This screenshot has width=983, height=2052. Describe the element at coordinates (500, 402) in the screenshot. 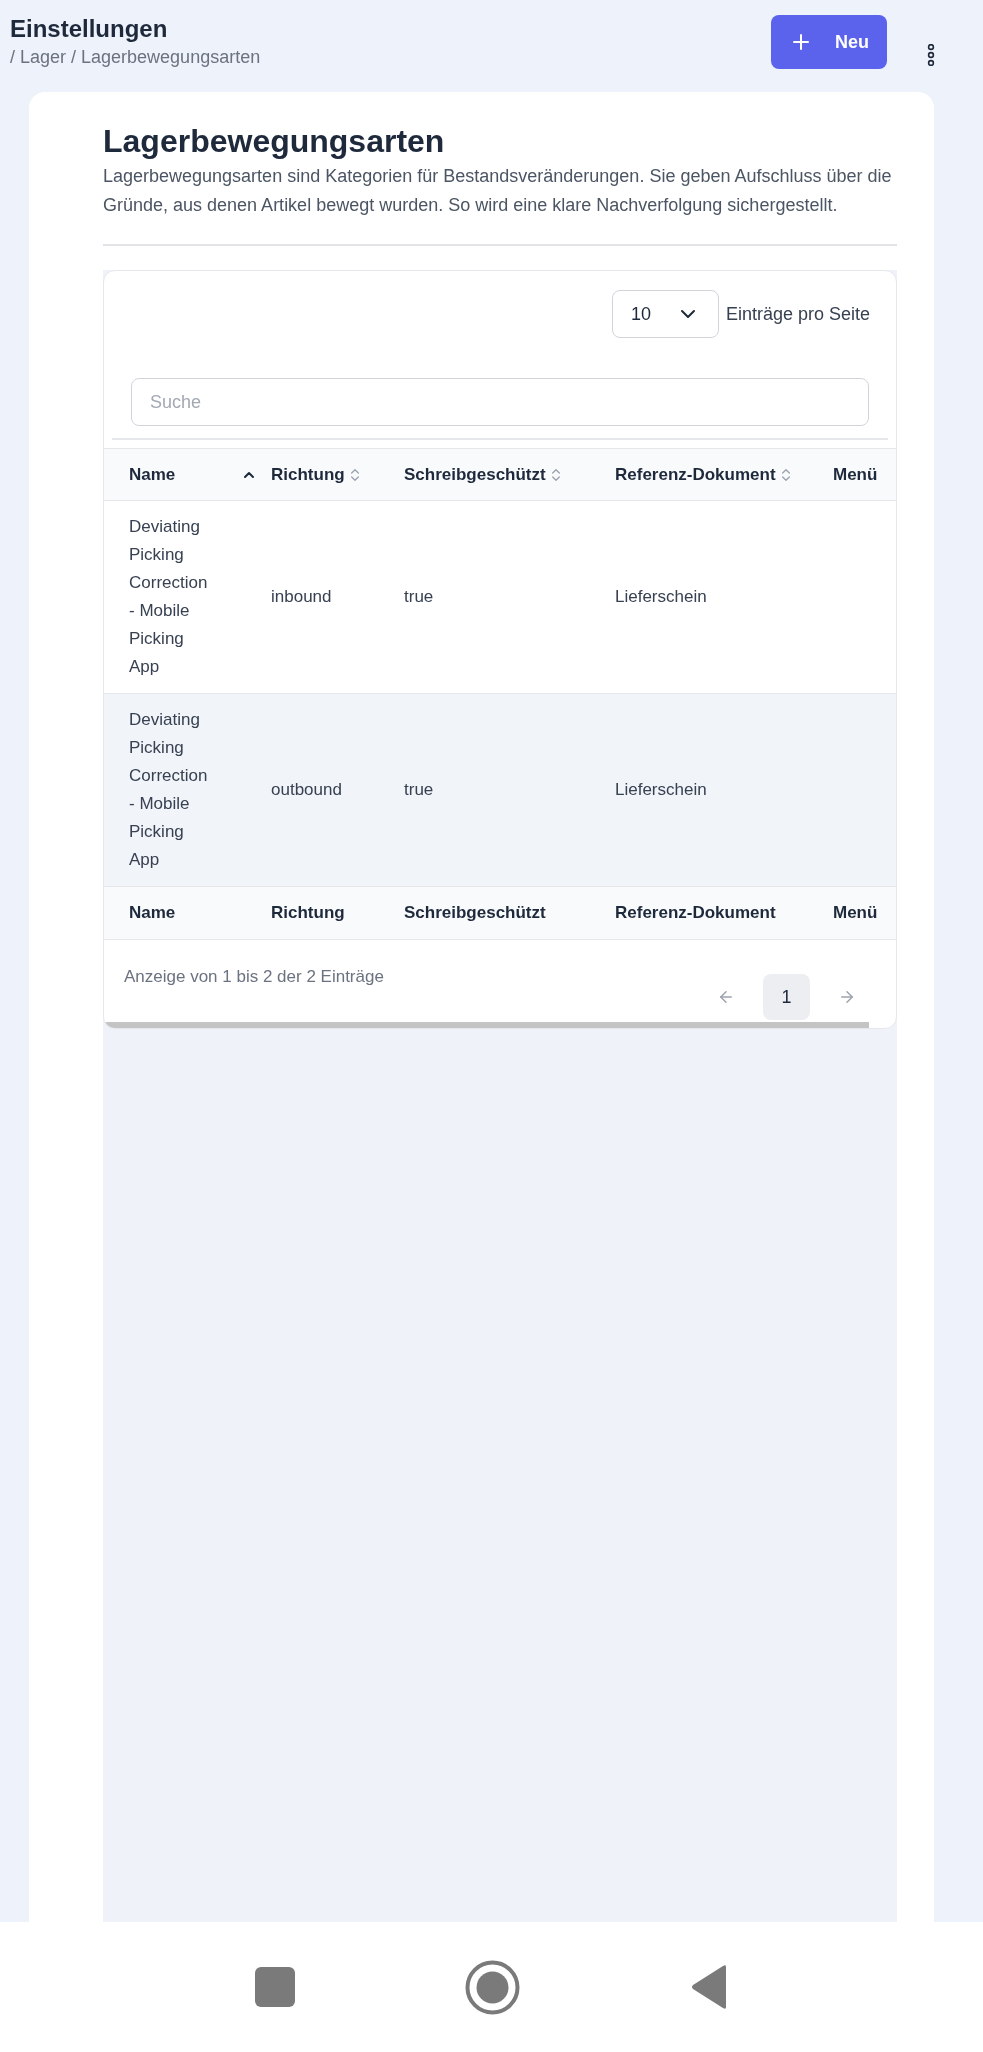

I see `search-field: Suche` at that location.